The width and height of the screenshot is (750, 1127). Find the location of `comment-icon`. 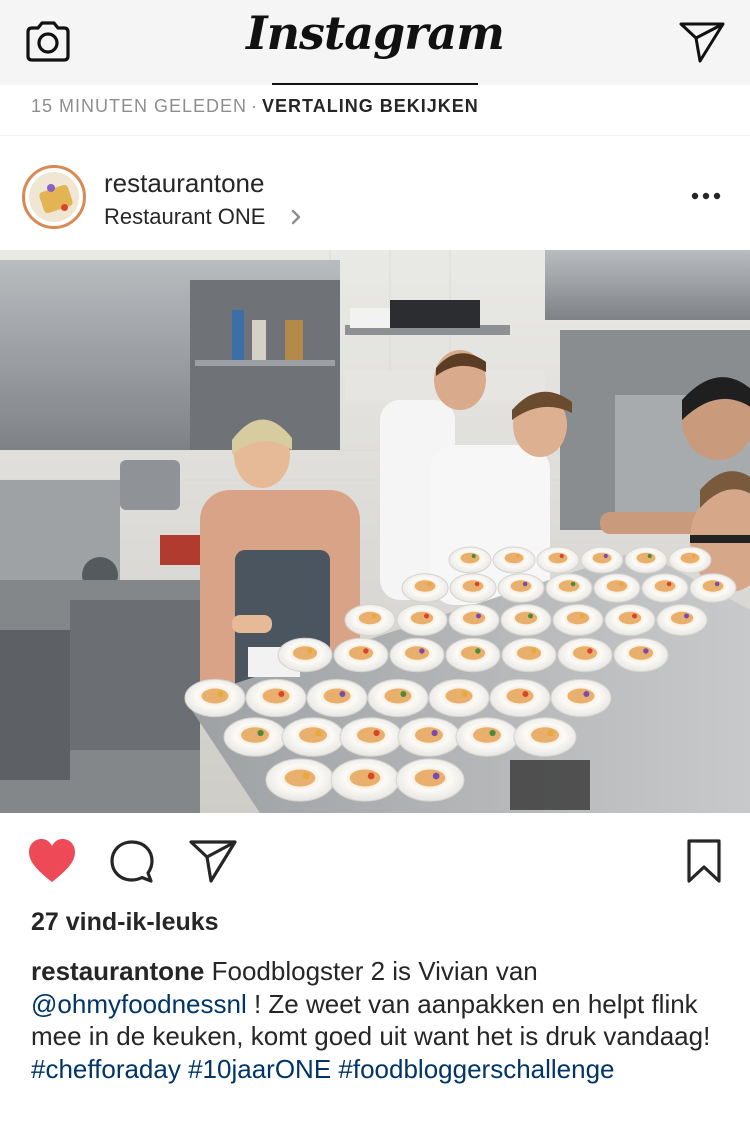

comment-icon is located at coordinates (132, 862).